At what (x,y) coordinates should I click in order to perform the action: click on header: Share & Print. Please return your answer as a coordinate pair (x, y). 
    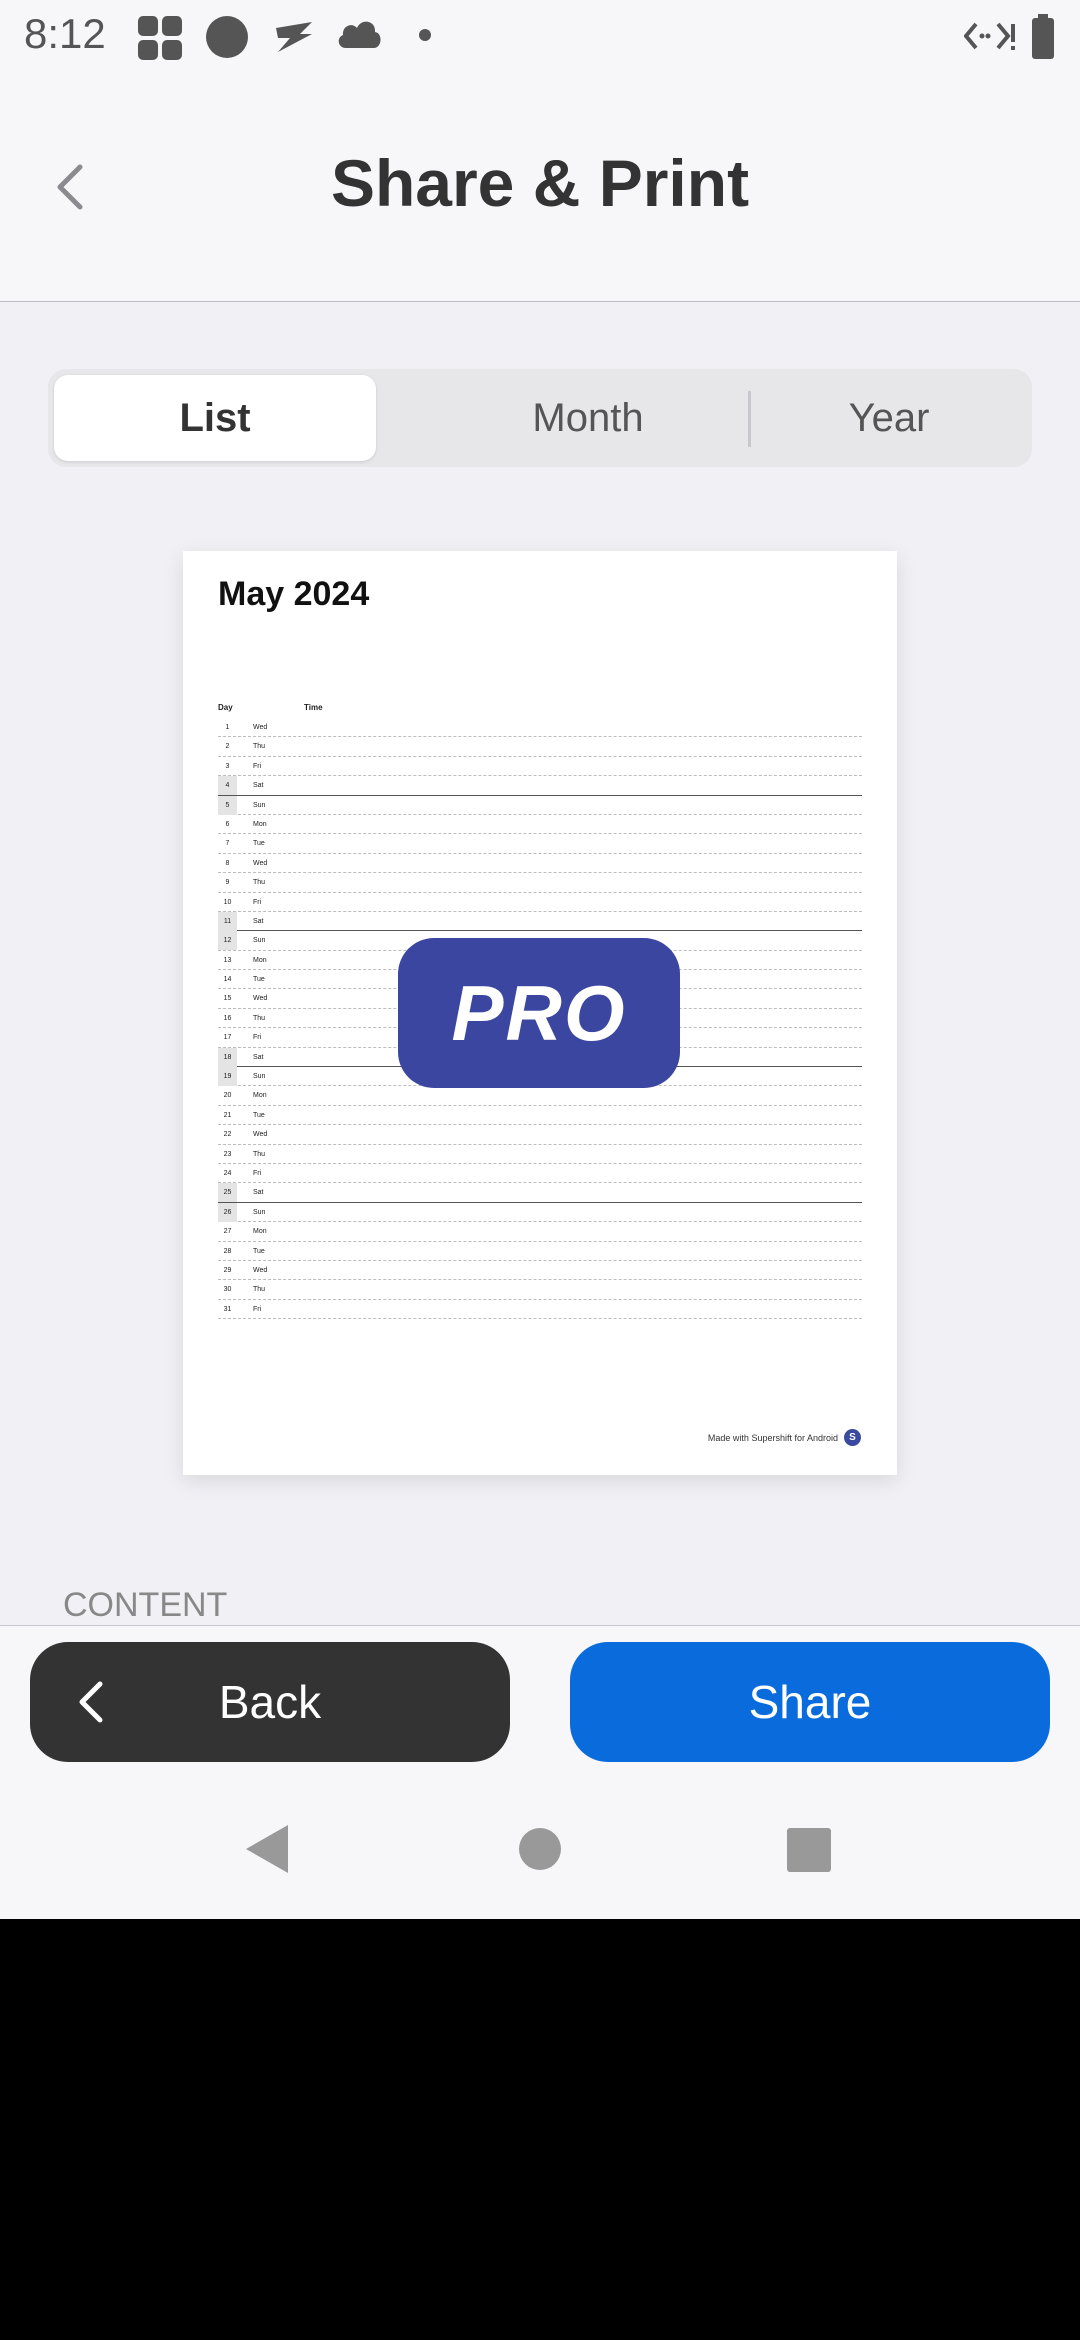
    Looking at the image, I should click on (540, 188).